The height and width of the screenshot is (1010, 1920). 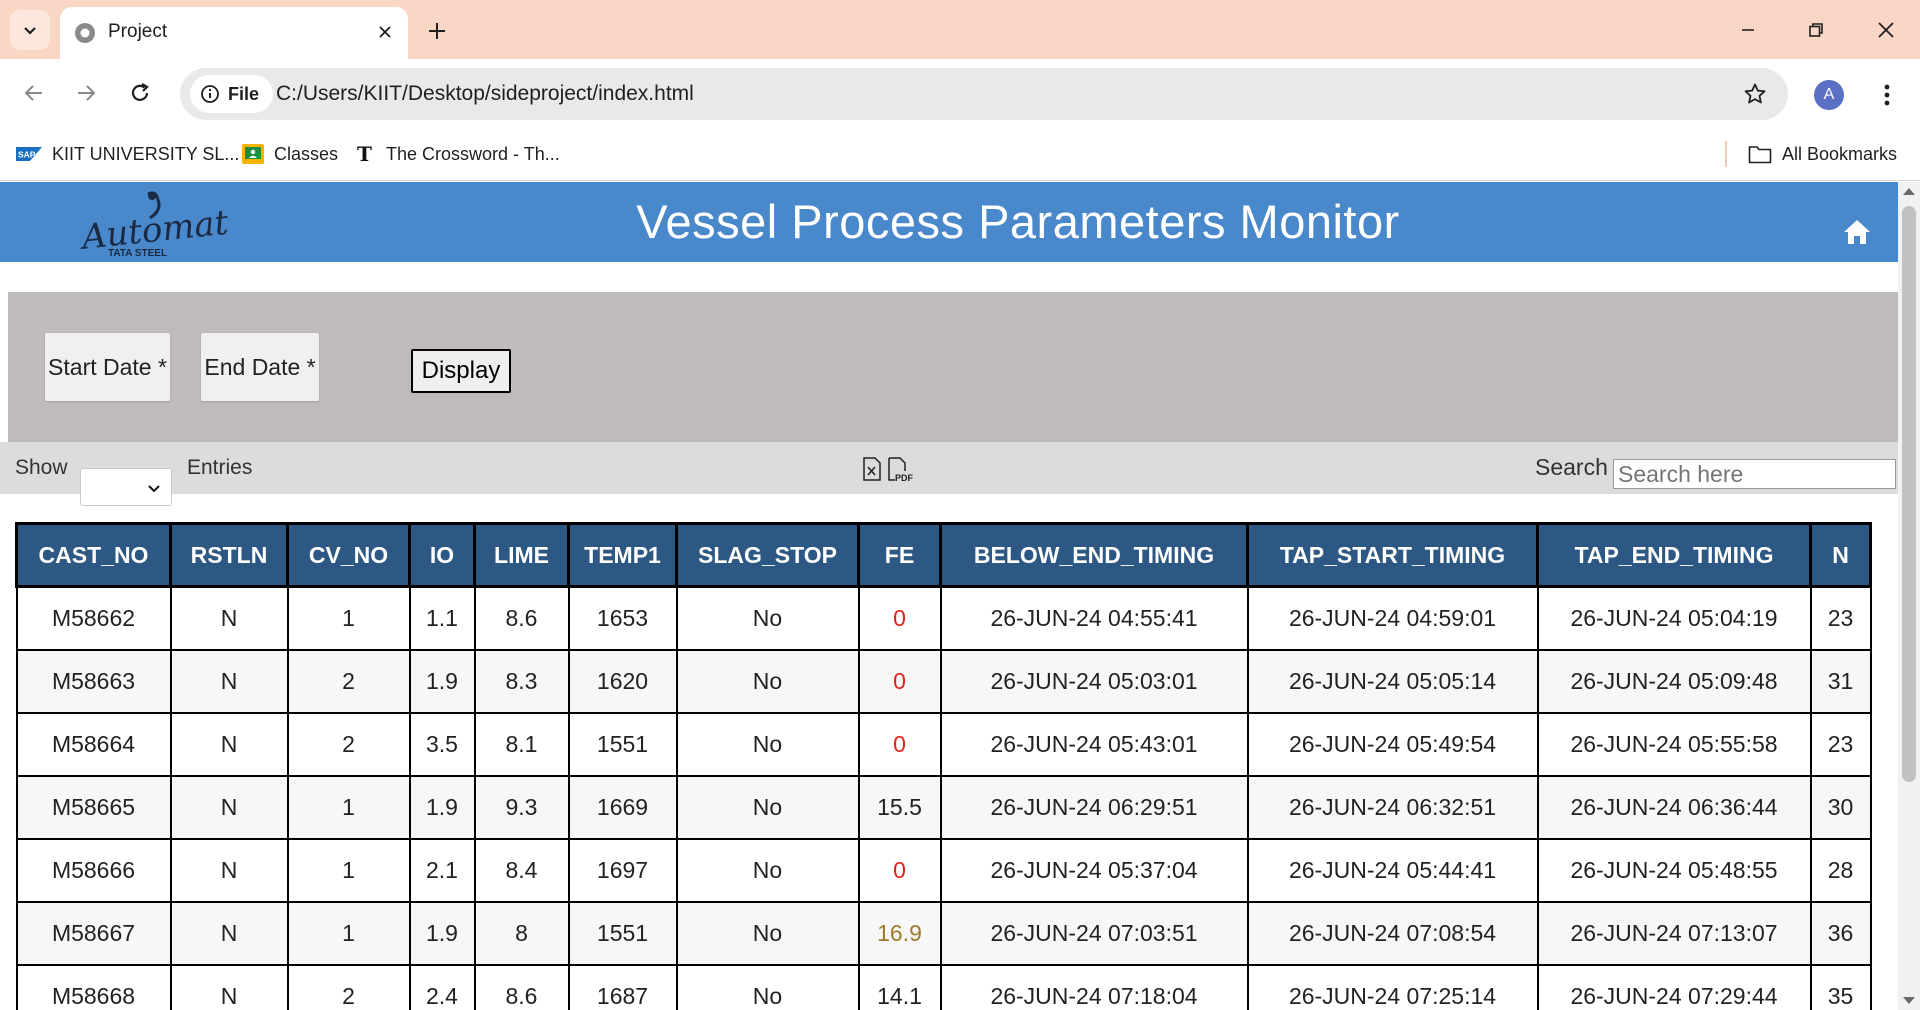 What do you see at coordinates (899, 555) in the screenshot?
I see `column-header: FE` at bounding box center [899, 555].